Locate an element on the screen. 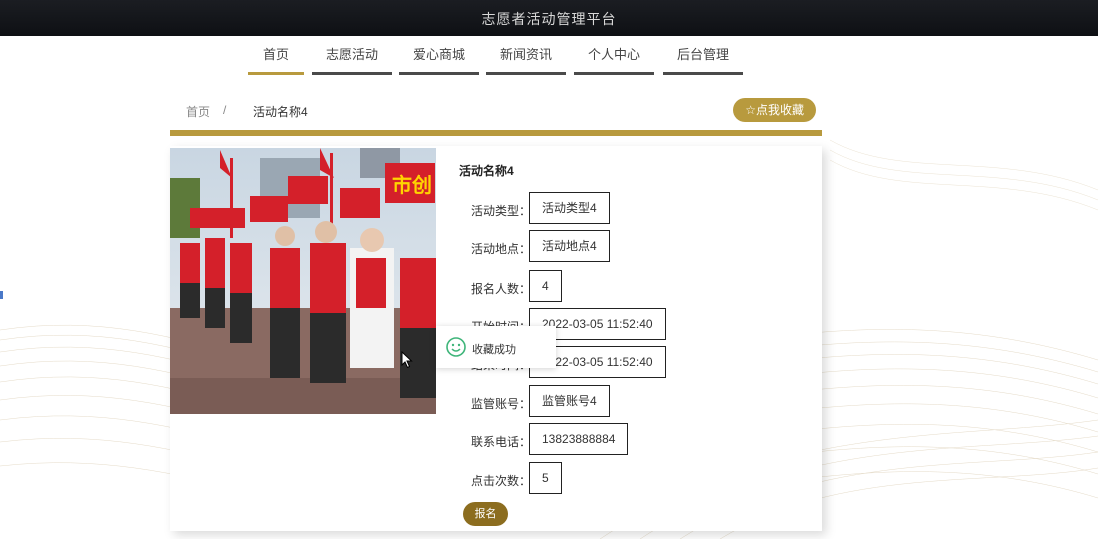 Image resolution: width=1098 pixels, height=539 pixels. field-value: 监管账号4 is located at coordinates (569, 401).